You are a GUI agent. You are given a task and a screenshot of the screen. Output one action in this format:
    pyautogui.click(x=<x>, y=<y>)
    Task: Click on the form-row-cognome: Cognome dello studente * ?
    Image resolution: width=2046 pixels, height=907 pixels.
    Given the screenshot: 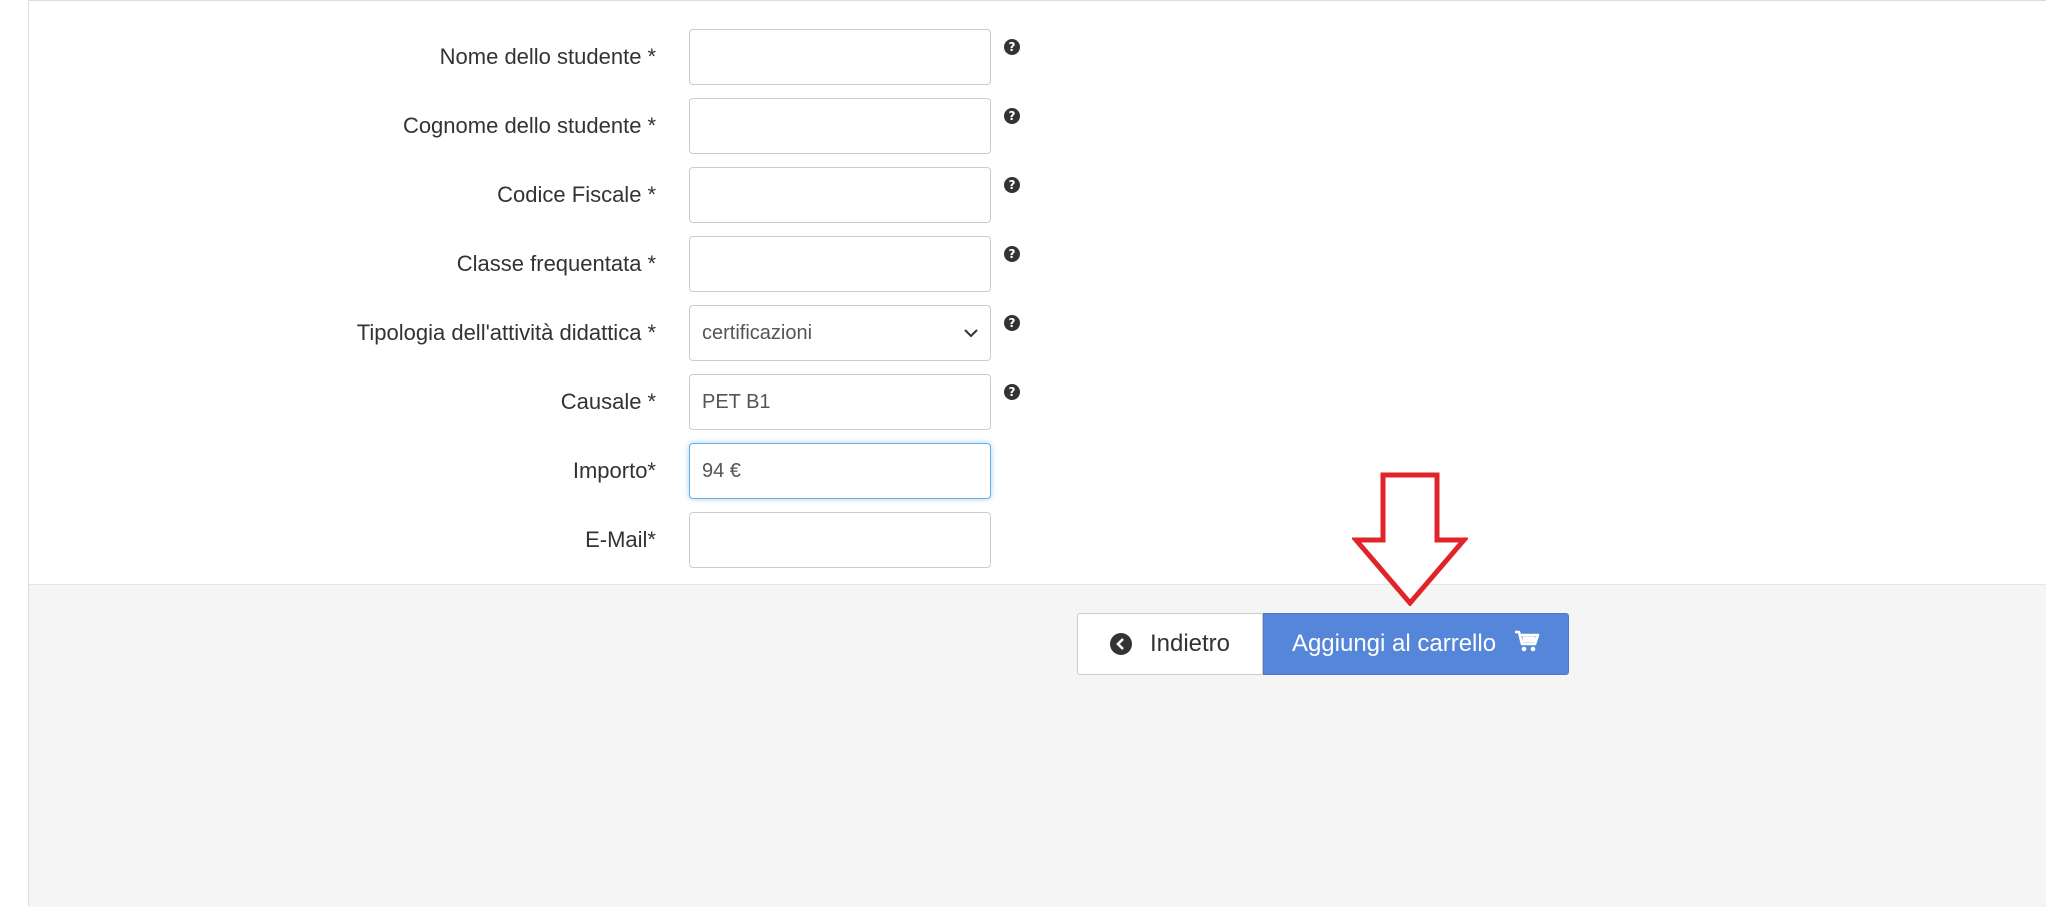 What is the action you would take?
    pyautogui.click(x=1037, y=126)
    